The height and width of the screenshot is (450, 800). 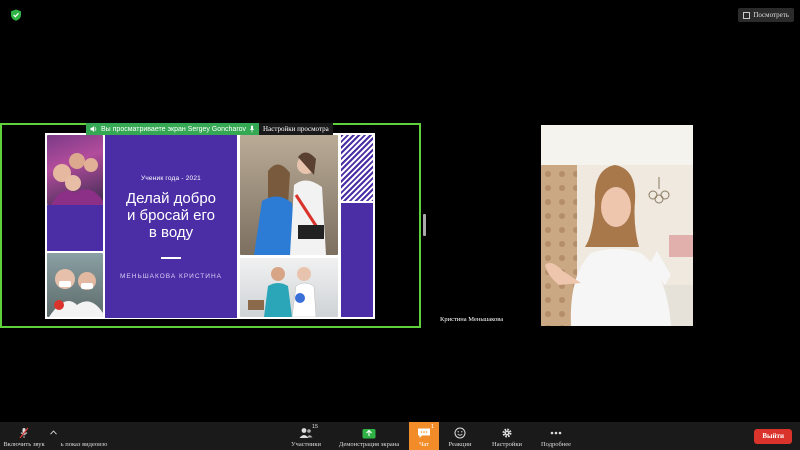 What do you see at coordinates (424, 444) in the screenshot?
I see `chat-label: Чат` at bounding box center [424, 444].